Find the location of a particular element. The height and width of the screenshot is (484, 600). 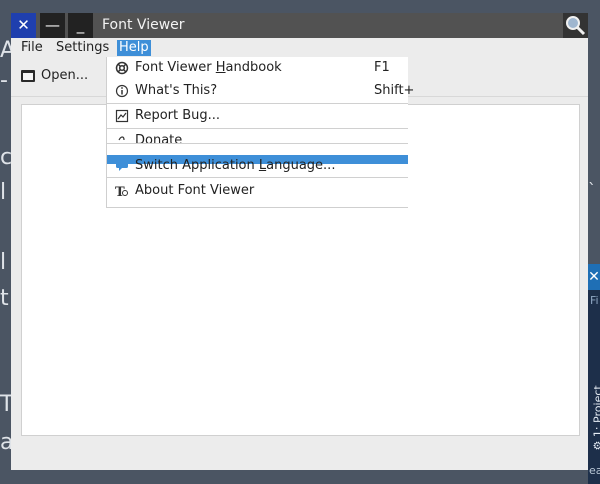

menubar: File Settings Help is located at coordinates (299, 48).